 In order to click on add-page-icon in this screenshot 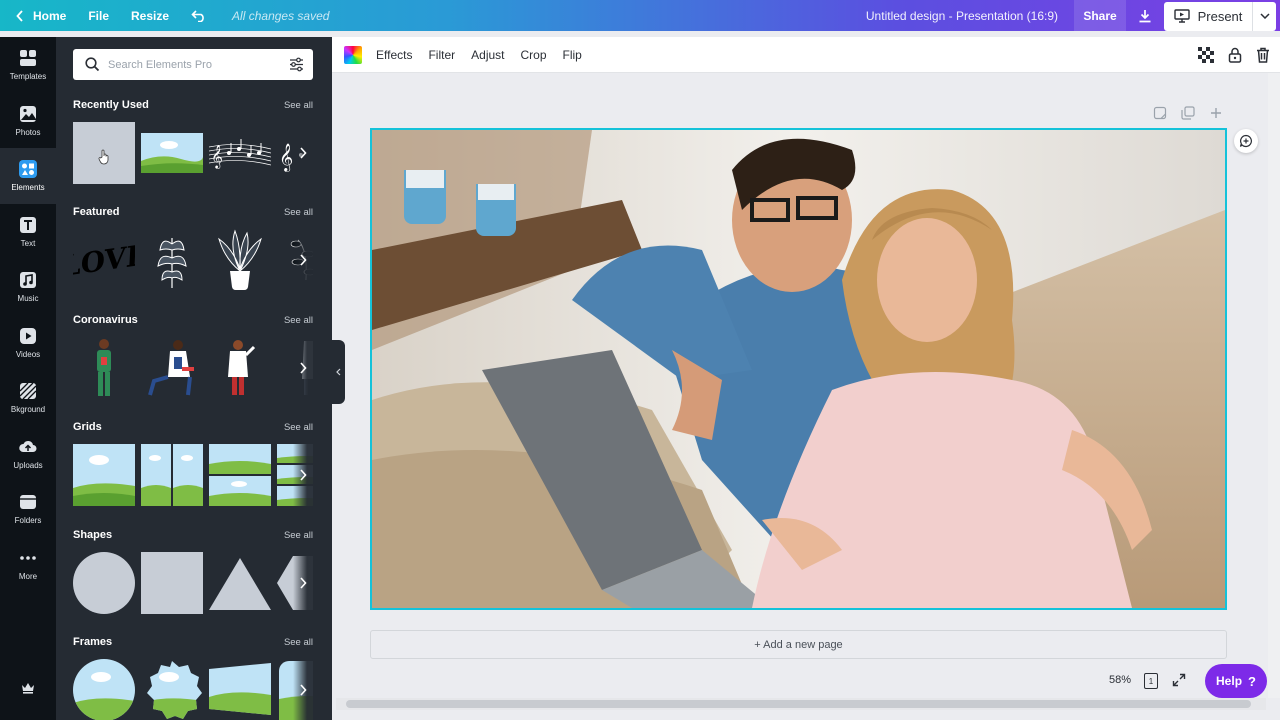, I will do `click(1216, 113)`.